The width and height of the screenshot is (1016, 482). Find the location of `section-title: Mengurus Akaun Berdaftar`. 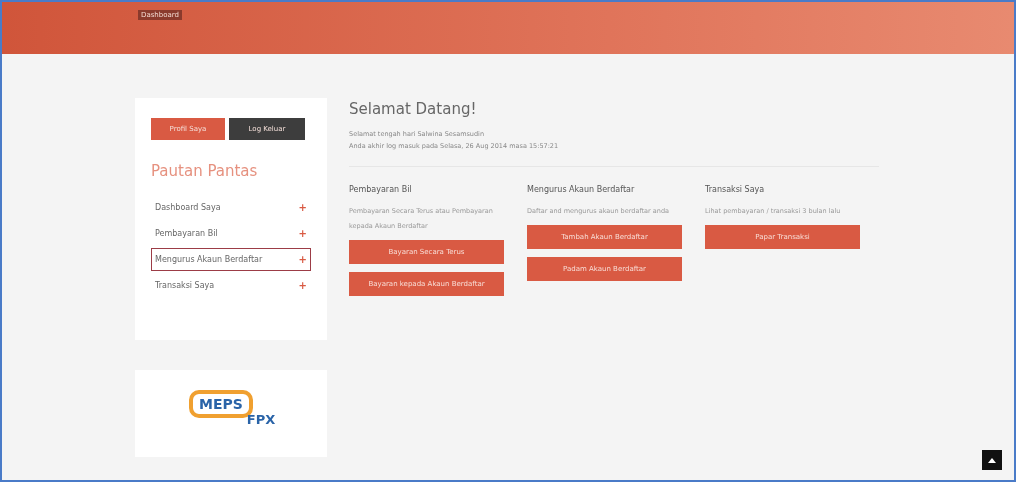

section-title: Mengurus Akaun Berdaftar is located at coordinates (581, 189).